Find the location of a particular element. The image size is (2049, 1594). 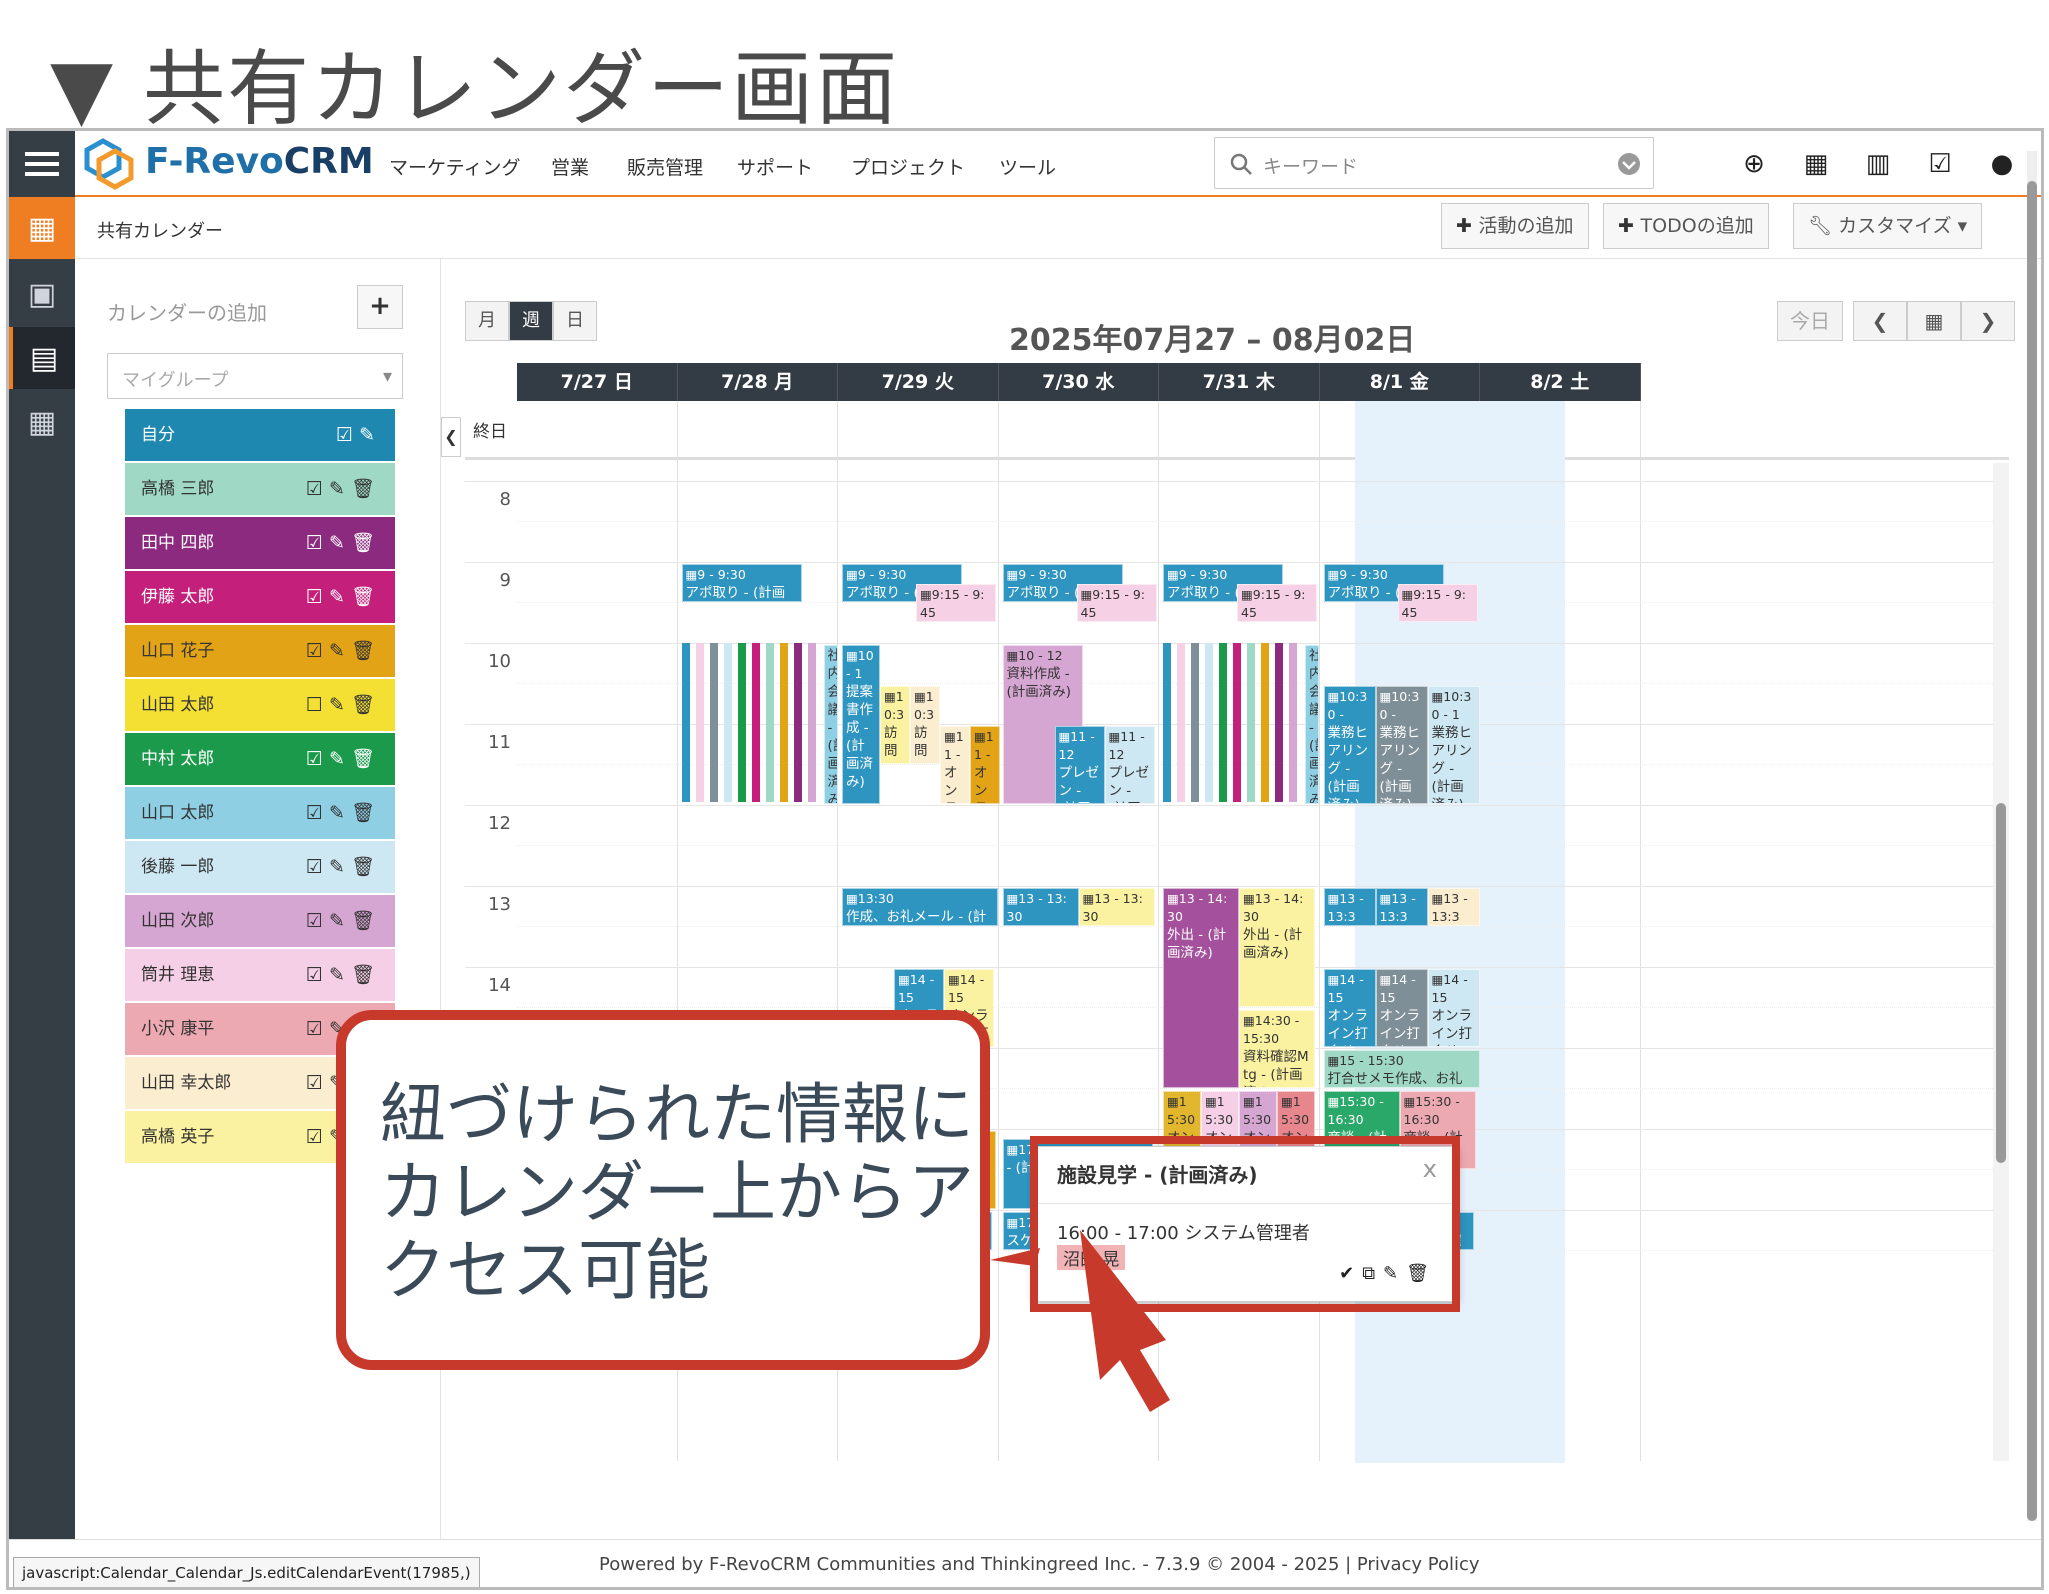

calendar-icon: ▦ is located at coordinates (1816, 164).